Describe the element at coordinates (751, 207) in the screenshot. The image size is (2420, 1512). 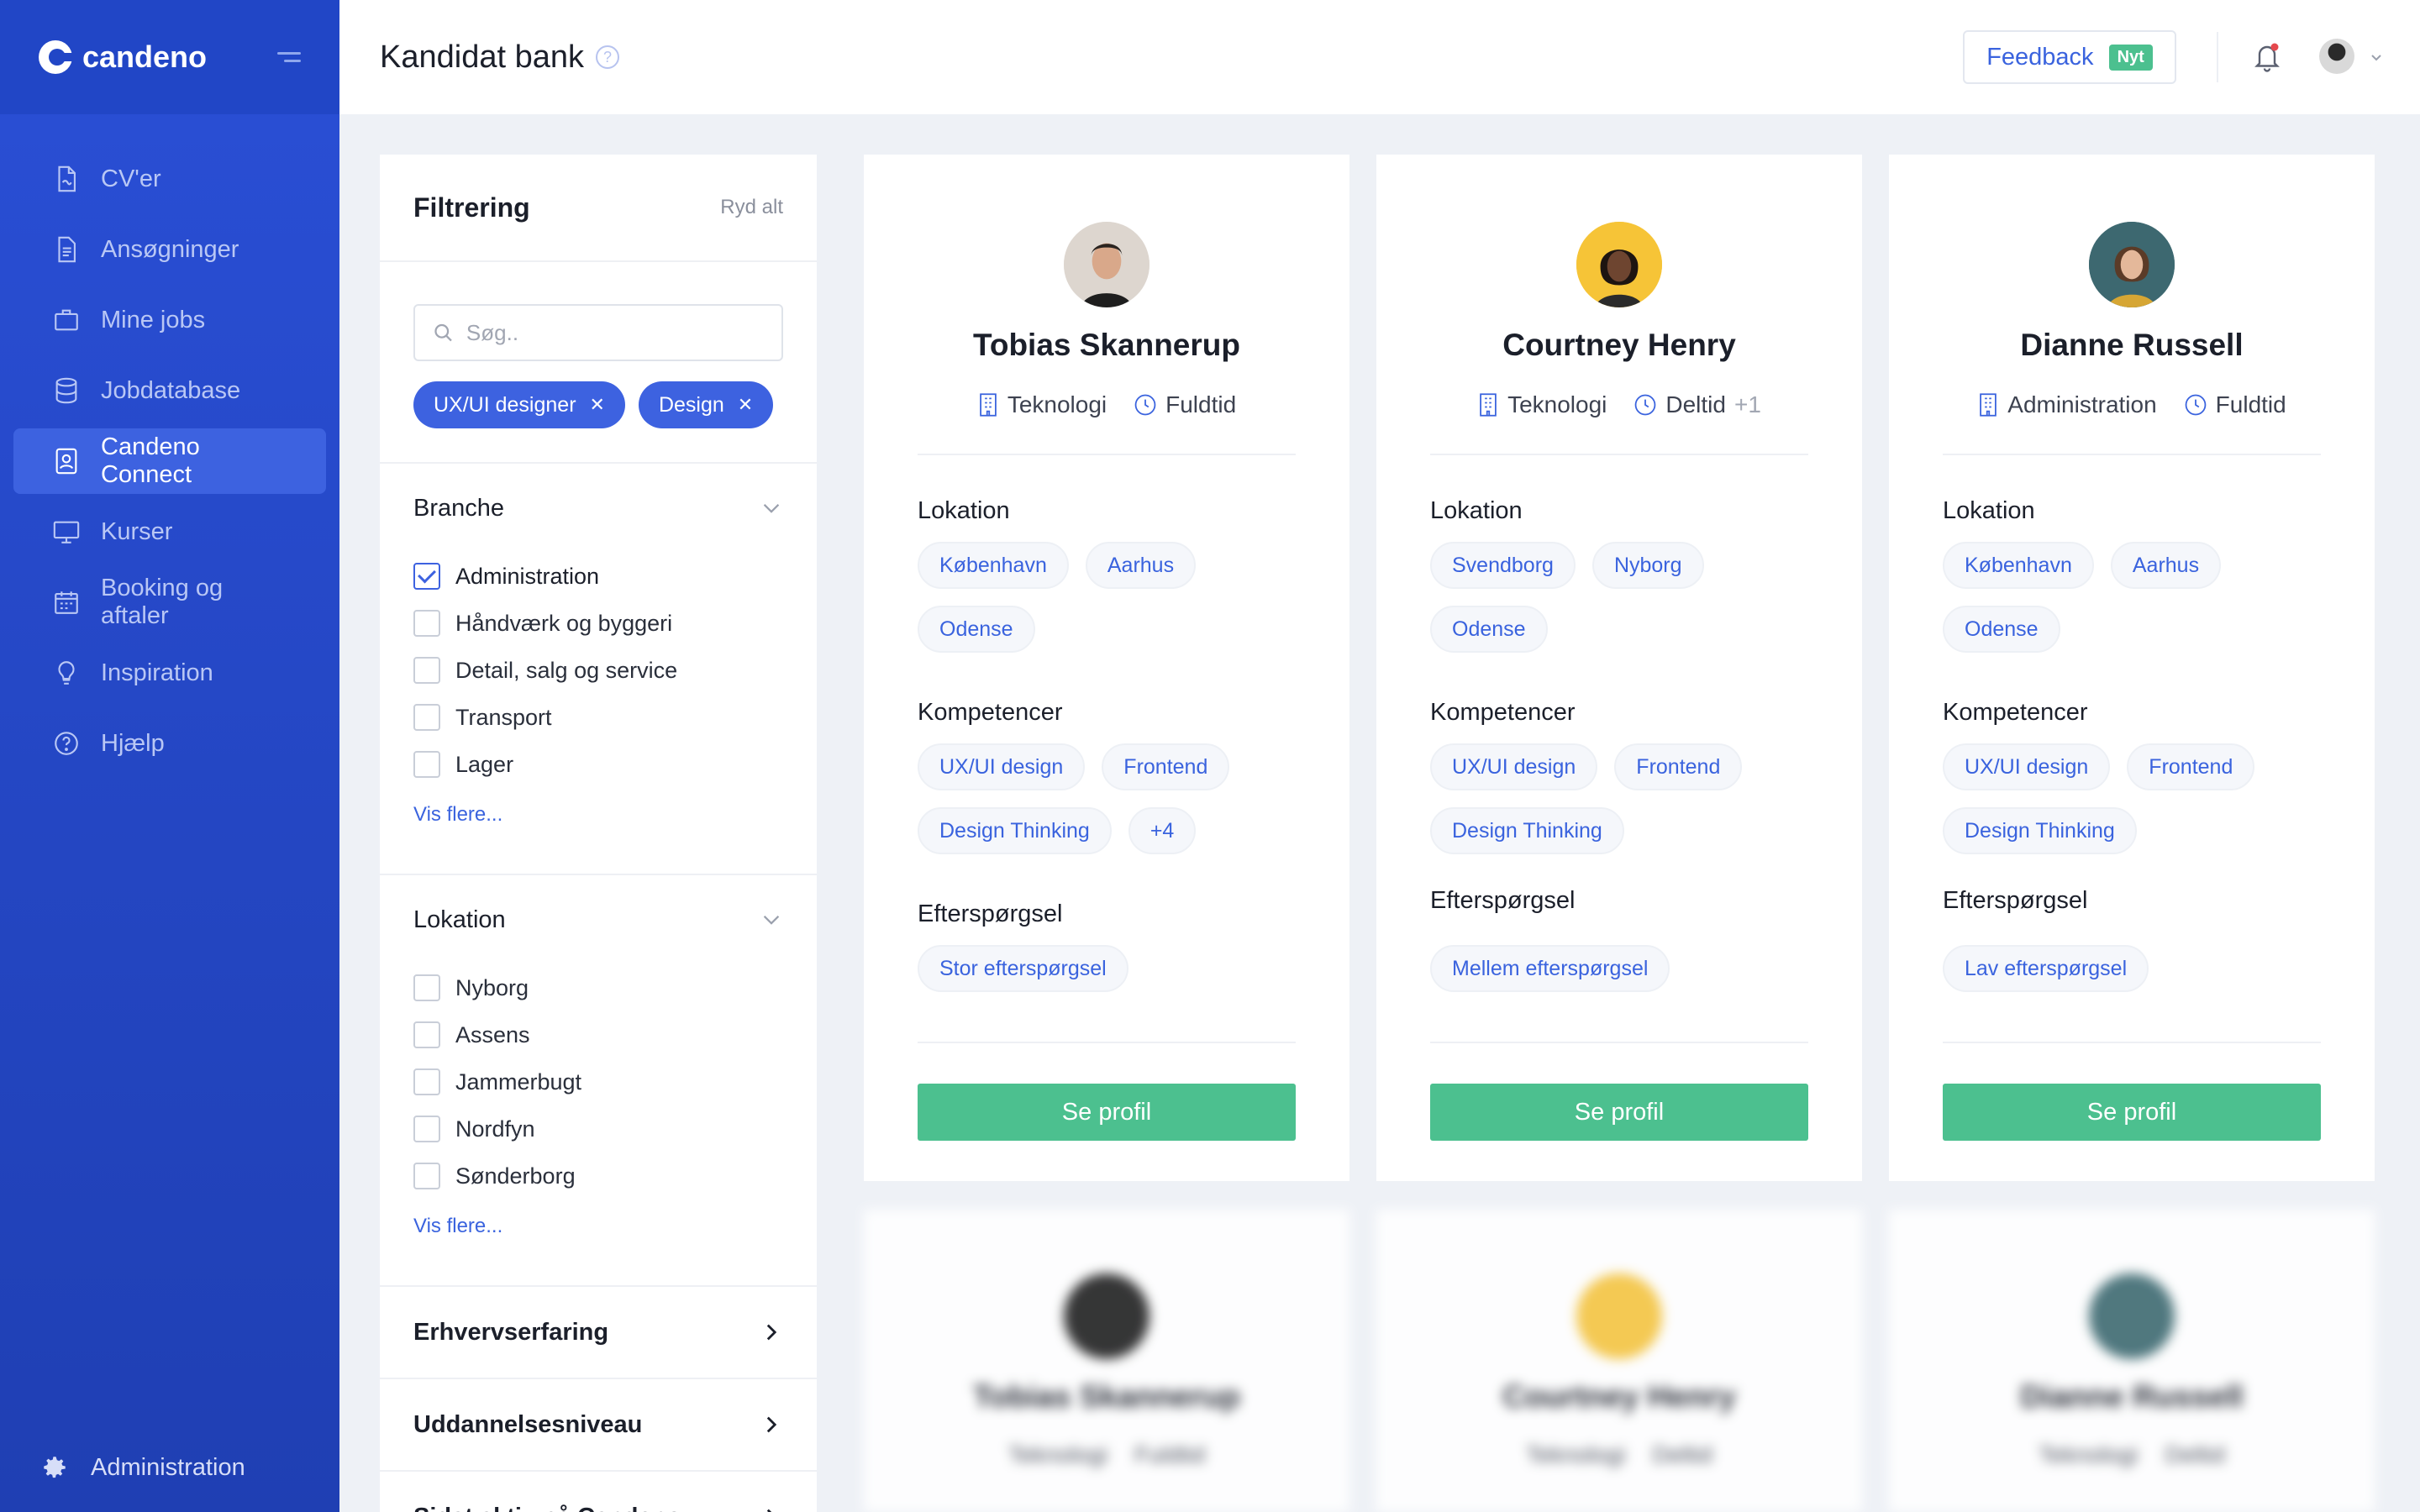
I see `clear-all-link: Ryd alt` at that location.